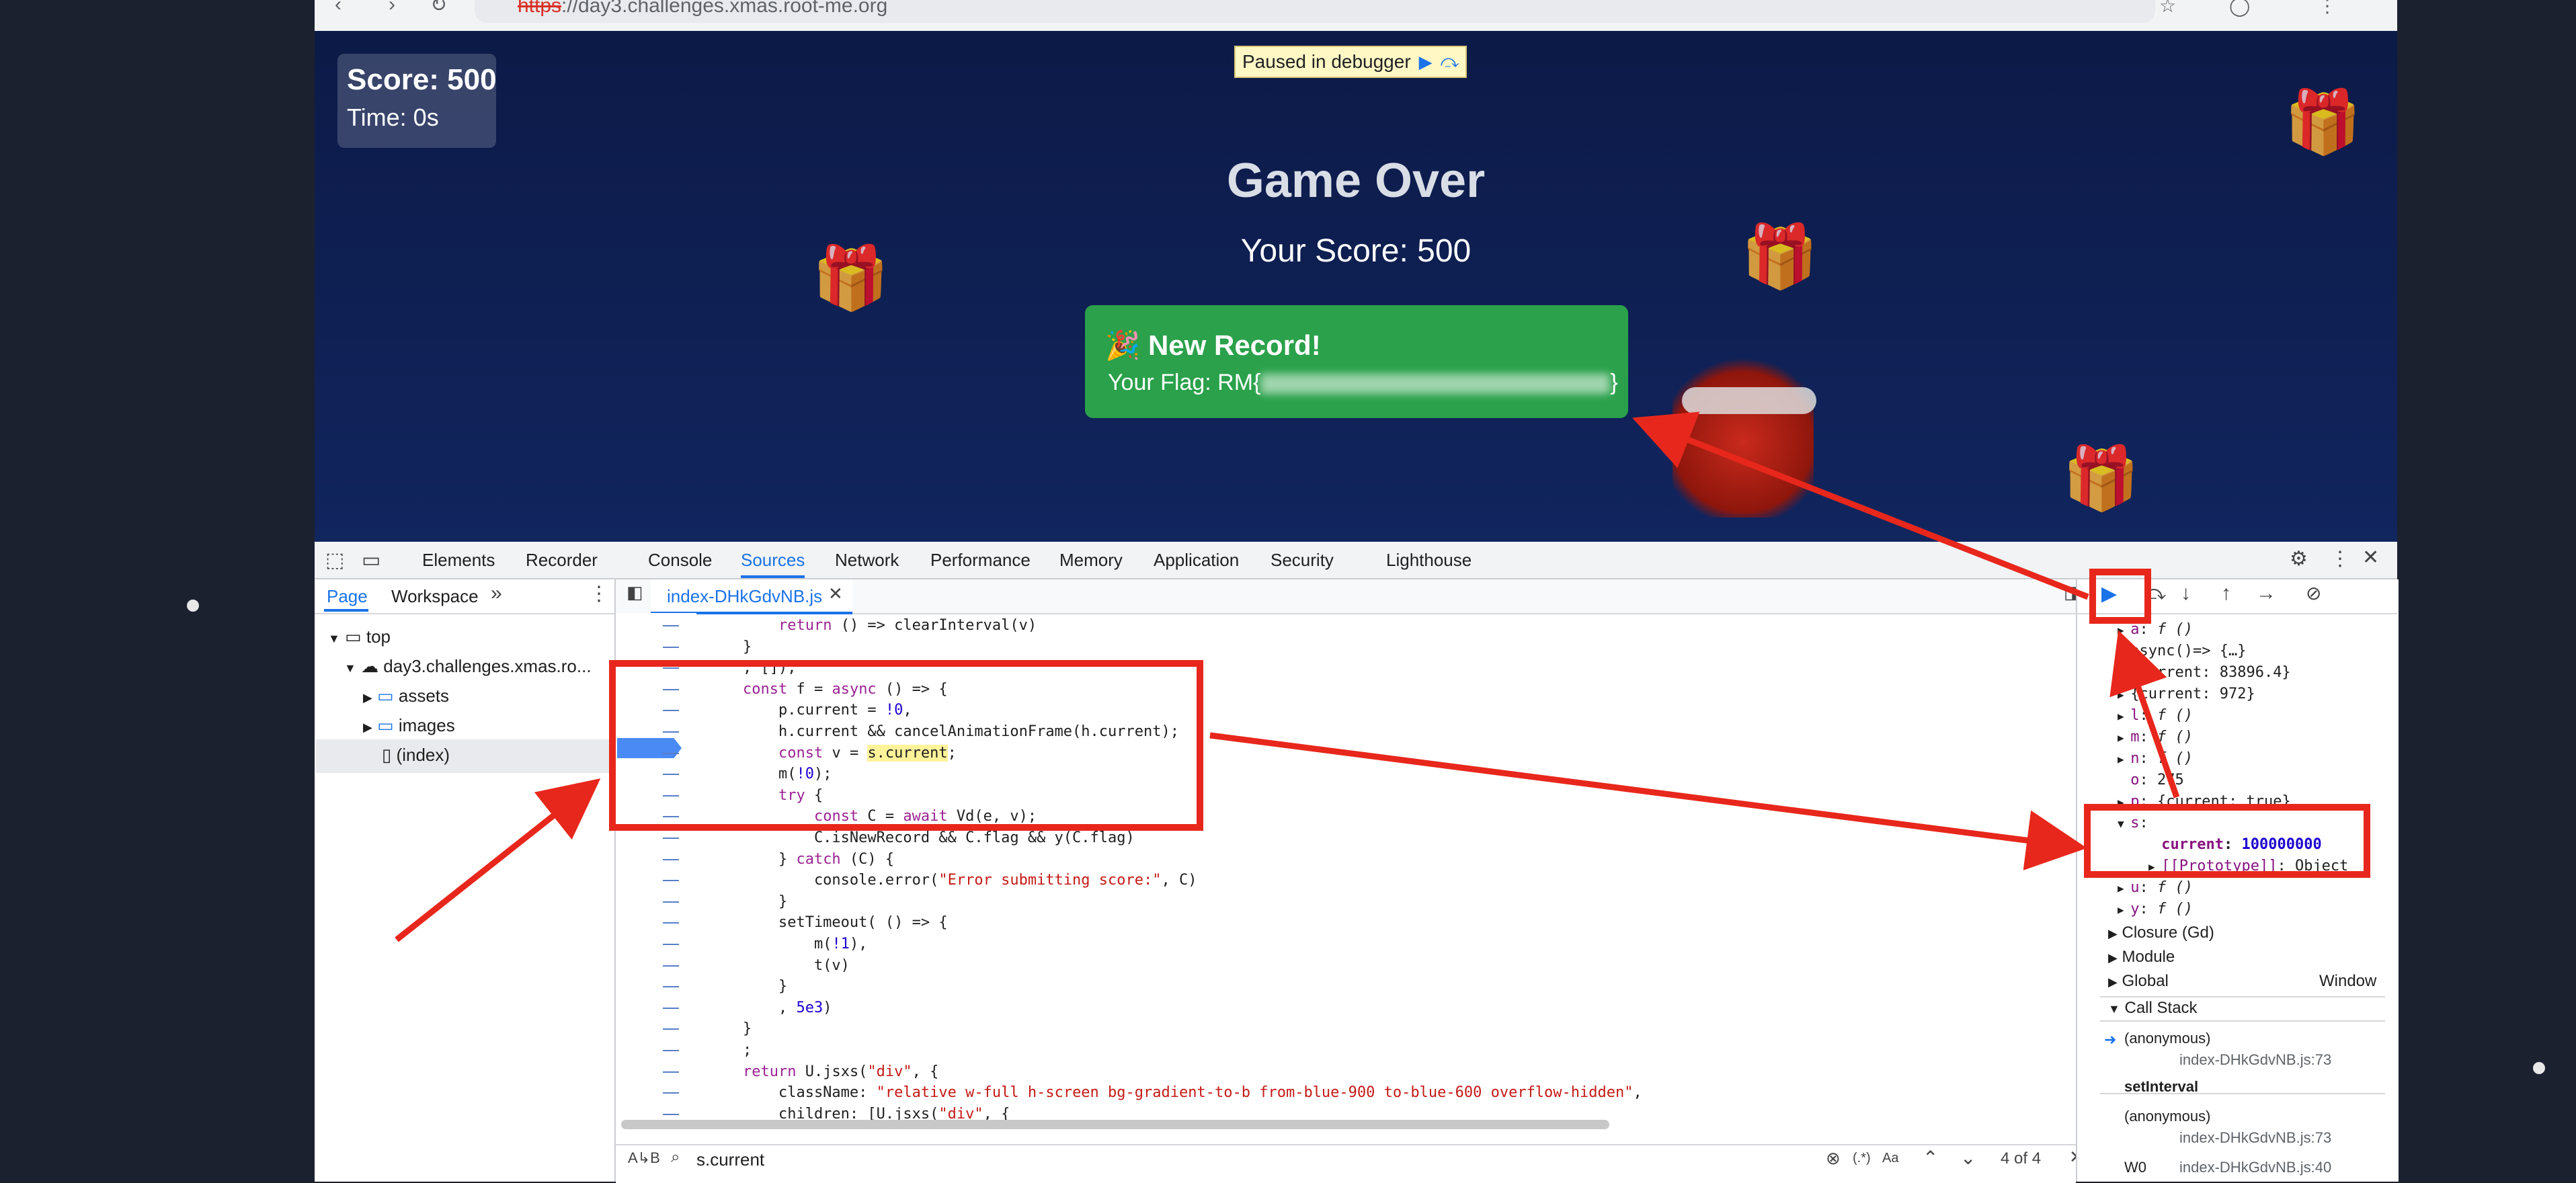  What do you see at coordinates (1648, 801) in the screenshot?
I see `arrow-to-variable` at bounding box center [1648, 801].